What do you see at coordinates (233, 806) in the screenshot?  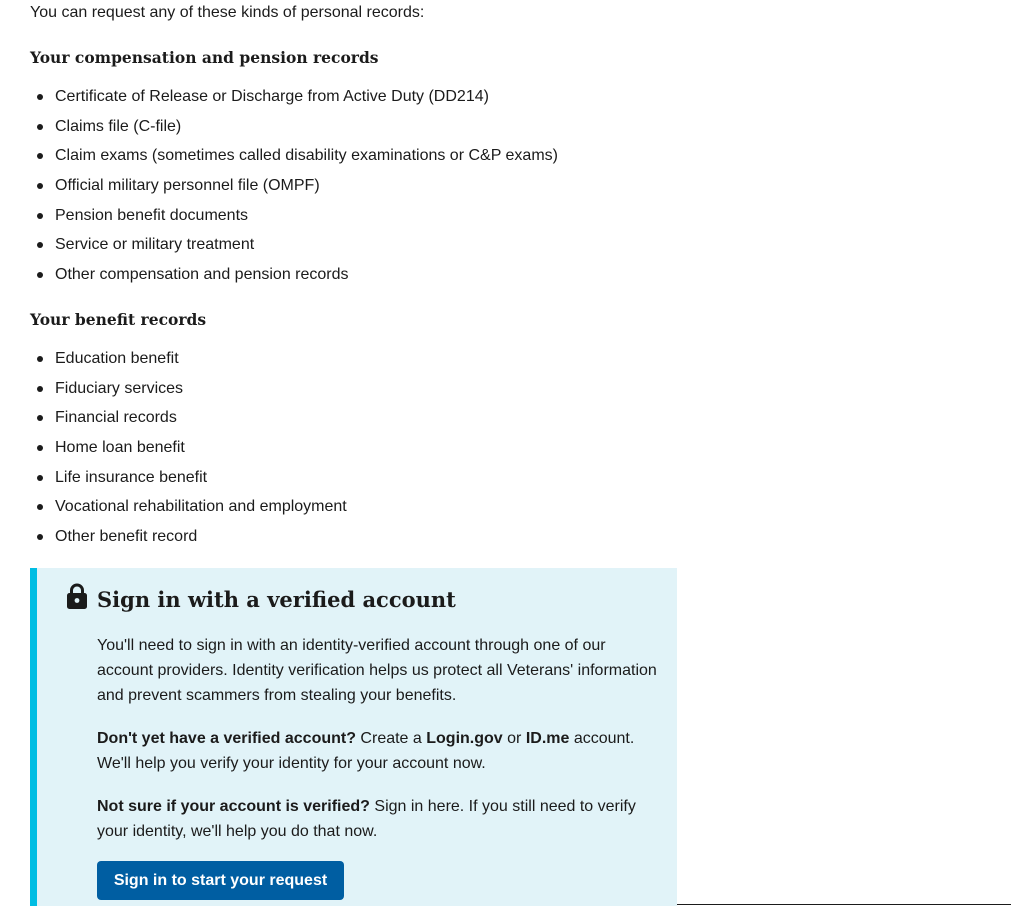 I see `not-sure-lead: Not sure if your account is verified?` at bounding box center [233, 806].